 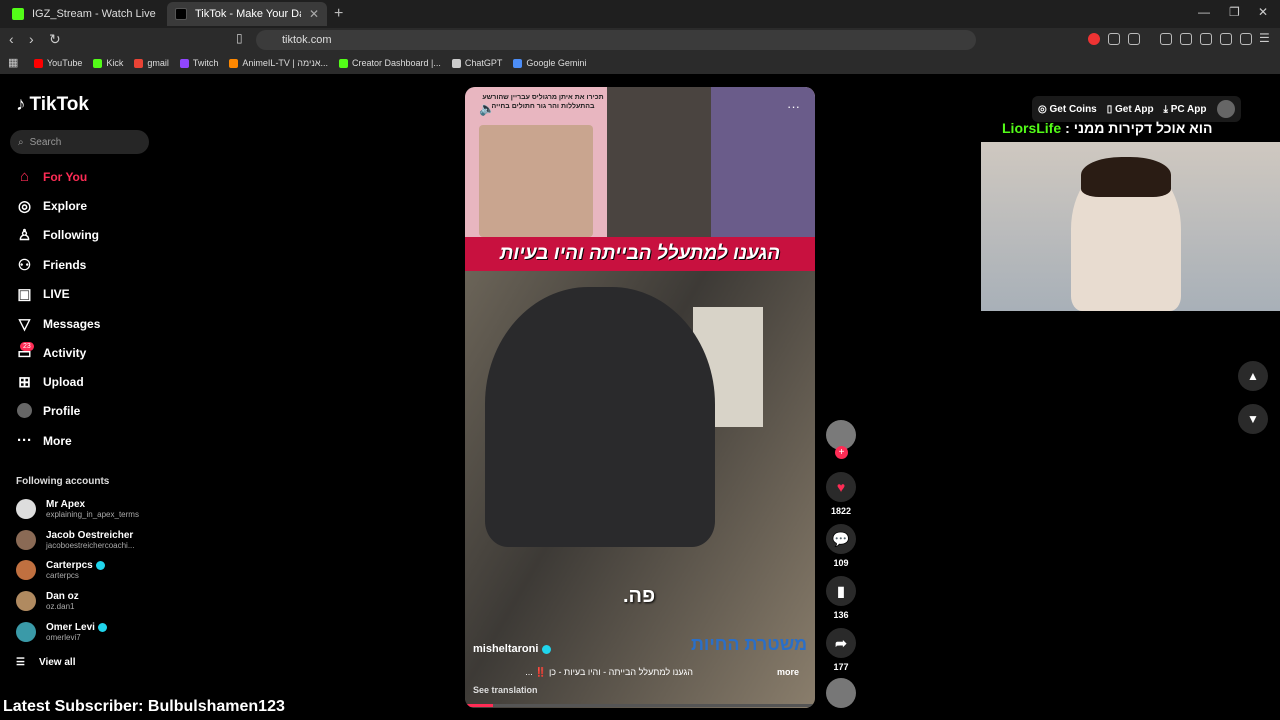 I want to click on tiktok-note-icon: ♪, so click(x=21, y=104).